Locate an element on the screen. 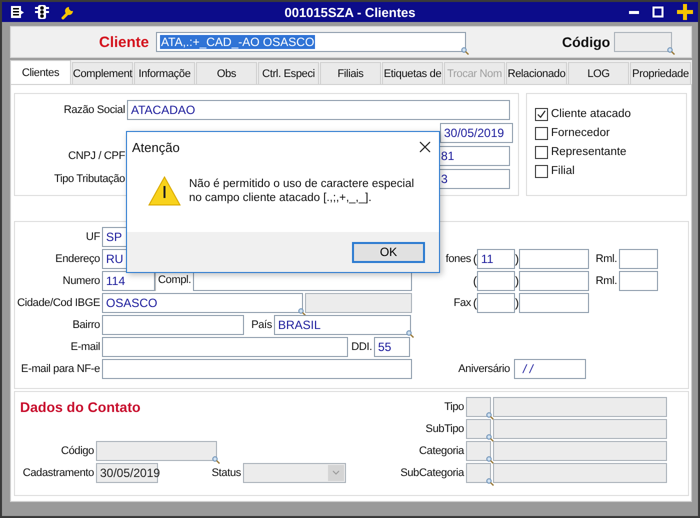 The image size is (700, 518). chevron-icon is located at coordinates (336, 473).